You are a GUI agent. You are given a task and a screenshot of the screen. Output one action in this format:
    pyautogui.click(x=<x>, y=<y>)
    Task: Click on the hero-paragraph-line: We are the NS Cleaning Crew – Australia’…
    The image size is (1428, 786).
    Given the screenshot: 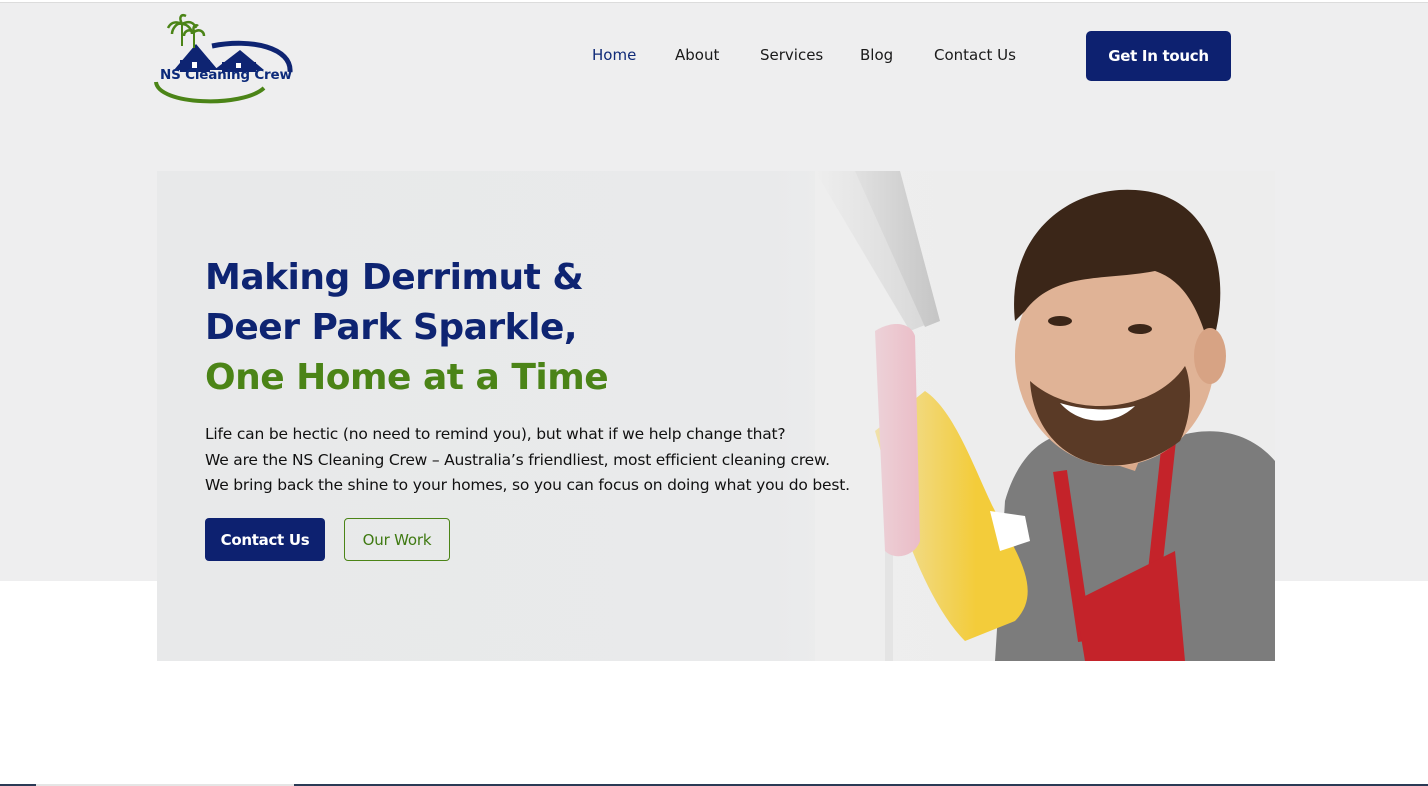 What is the action you would take?
    pyautogui.click(x=517, y=459)
    